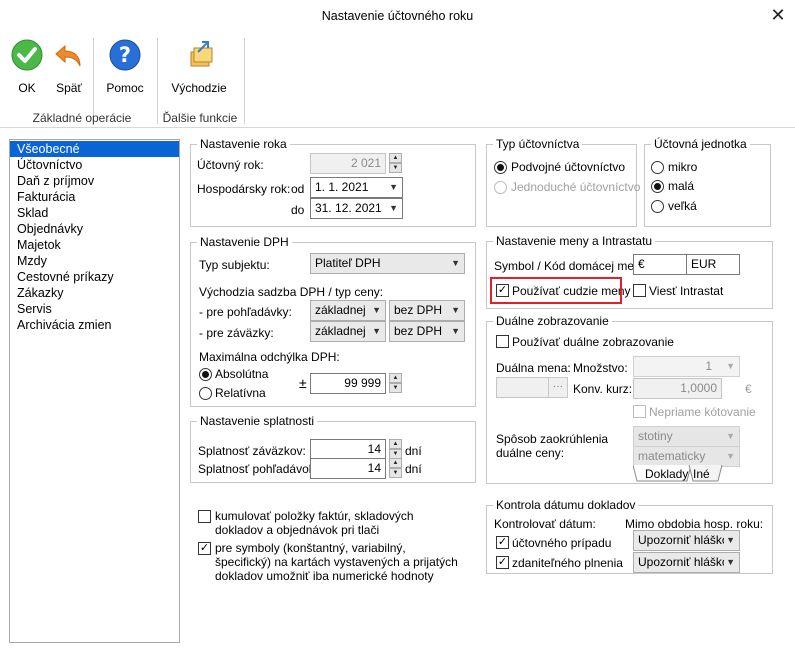 Image resolution: width=795 pixels, height=651 pixels. I want to click on conversion-rate-label: Konv. kurz:, so click(603, 389).